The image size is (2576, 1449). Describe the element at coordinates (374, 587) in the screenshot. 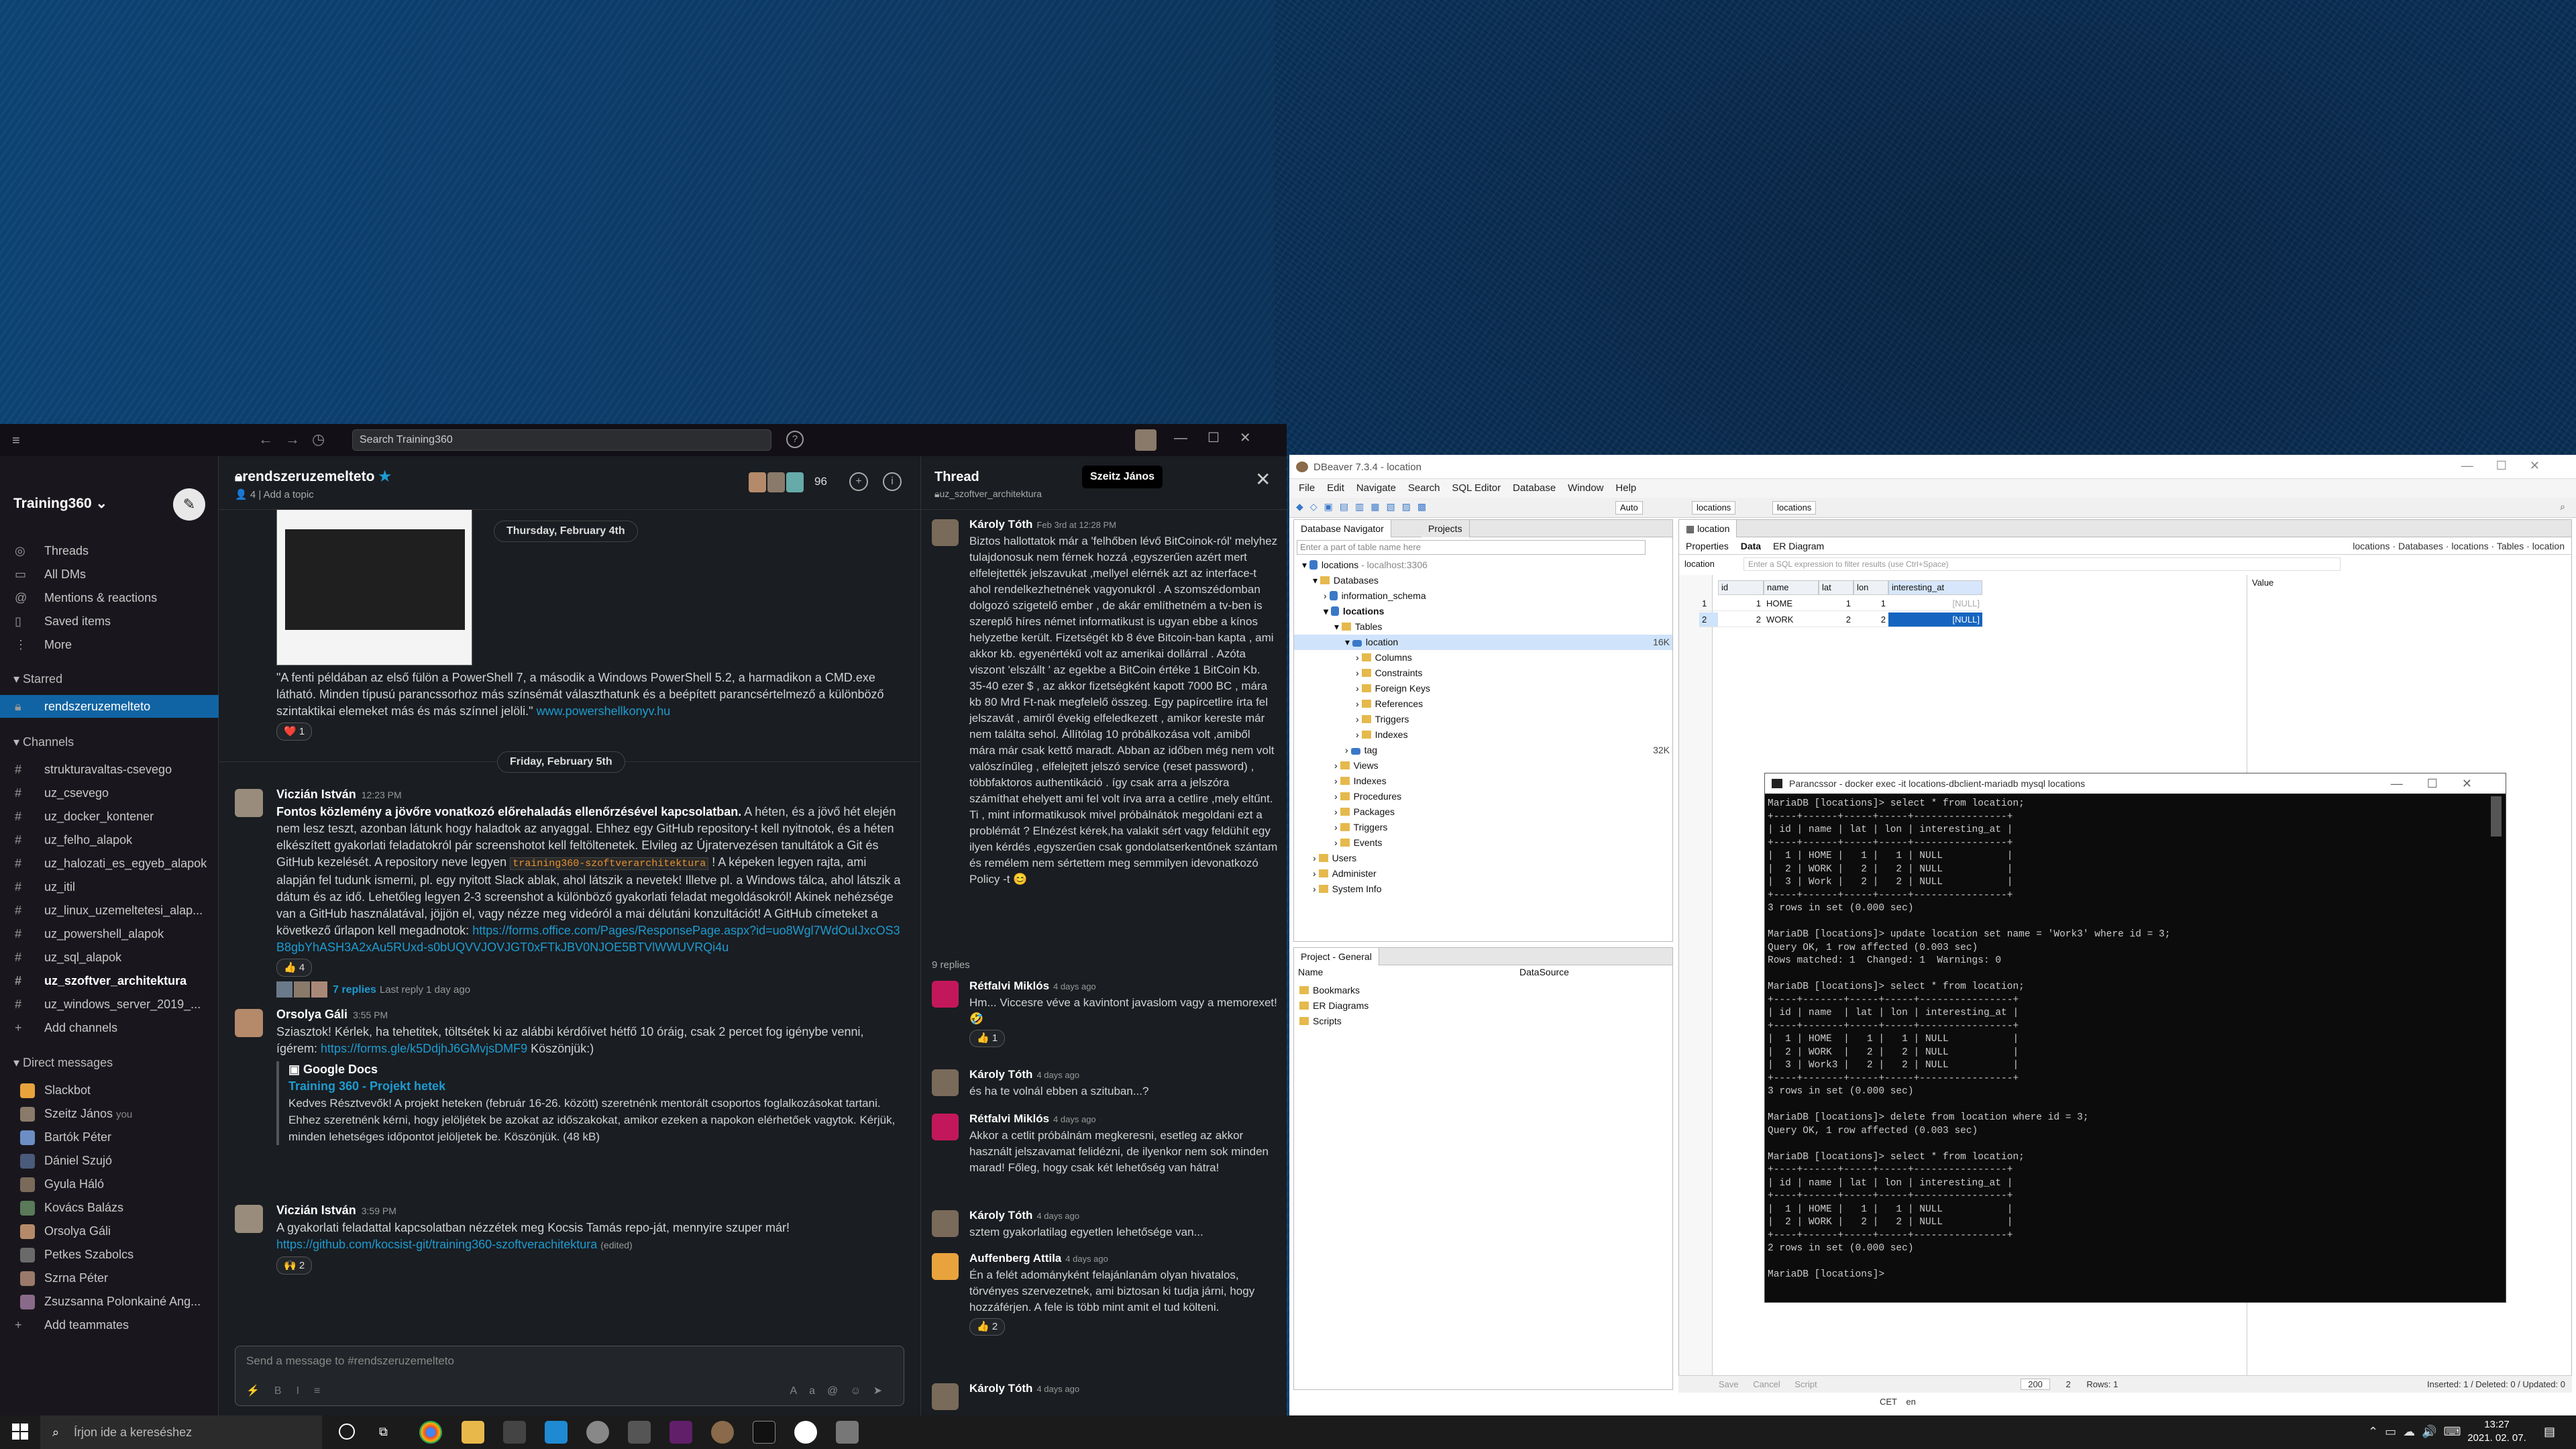

I see `screenshot-attachment` at that location.